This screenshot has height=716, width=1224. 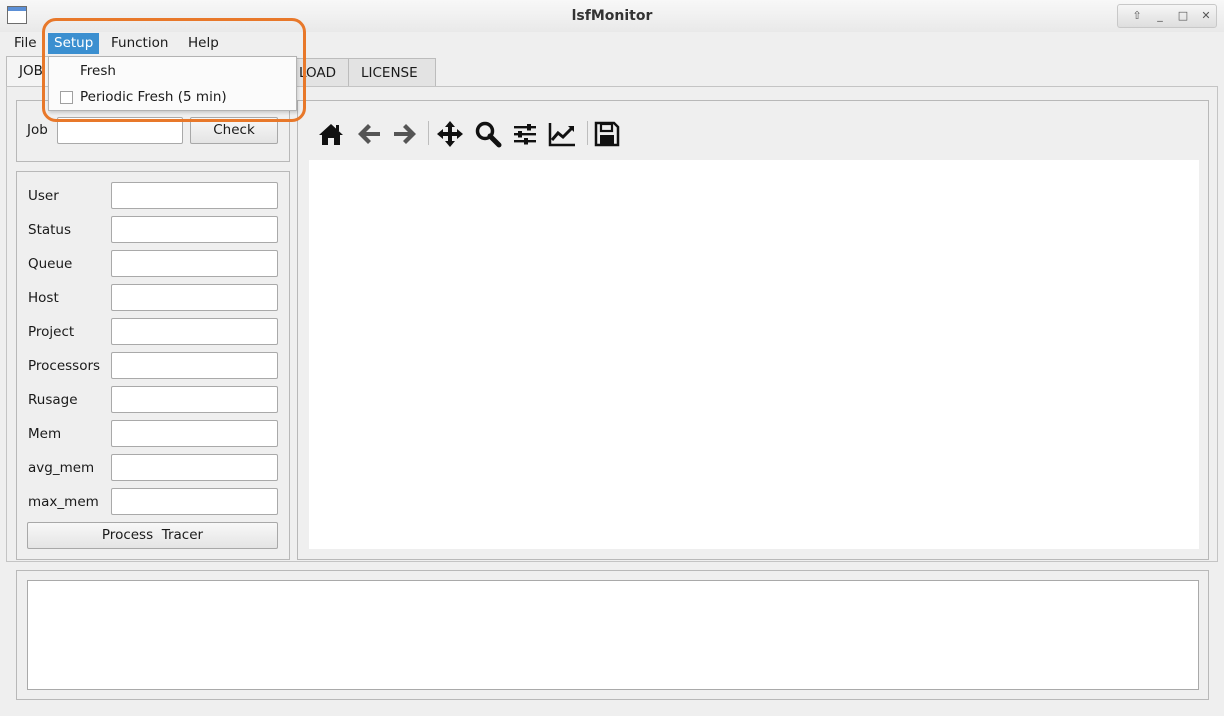 I want to click on process-tracer-button: Process Tracer, so click(x=152, y=535).